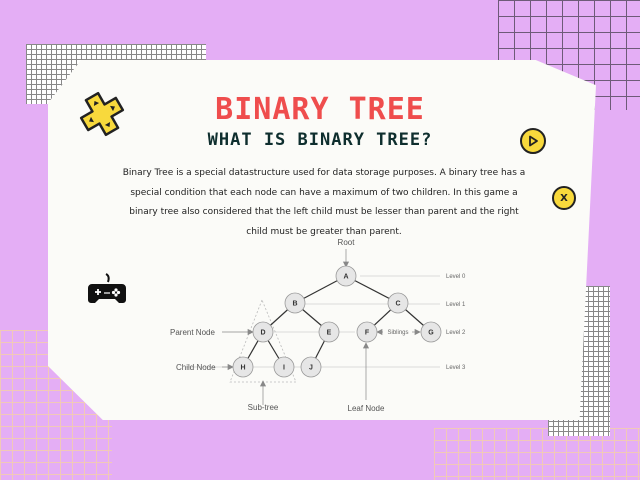 The width and height of the screenshot is (640, 480). I want to click on svg-text: C, so click(397, 304).